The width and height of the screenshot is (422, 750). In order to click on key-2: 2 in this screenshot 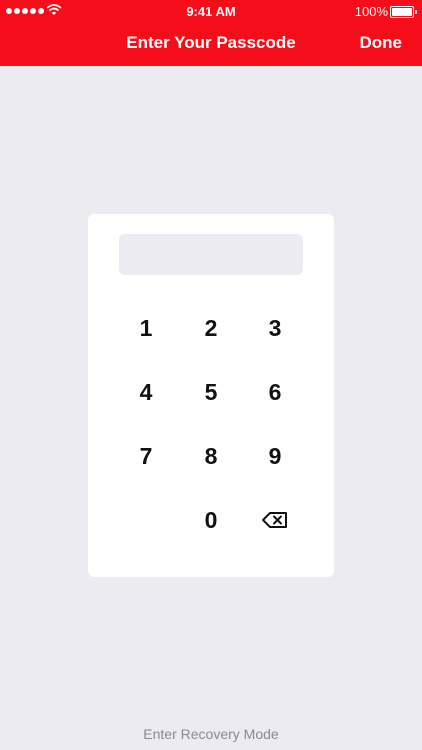, I will do `click(211, 328)`.